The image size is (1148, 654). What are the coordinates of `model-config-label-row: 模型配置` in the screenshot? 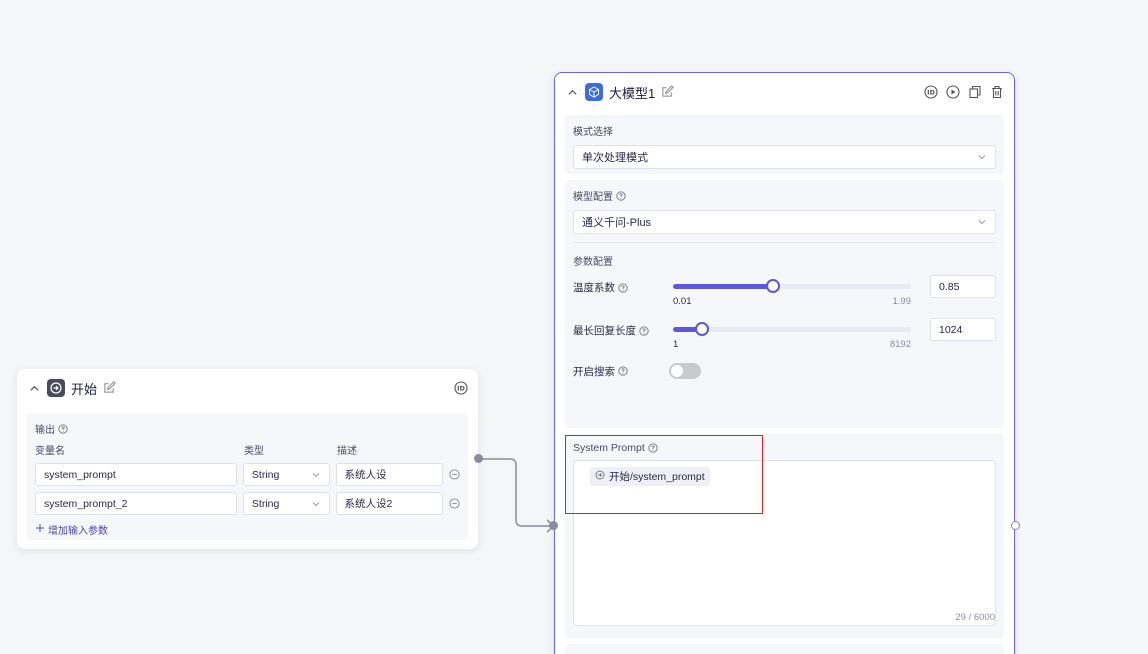 It's located at (784, 195).